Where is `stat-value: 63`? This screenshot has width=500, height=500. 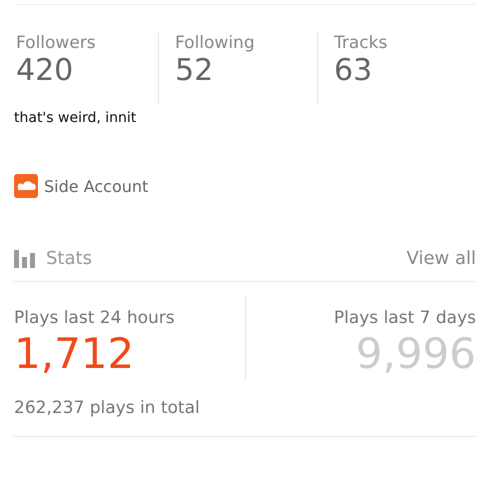 stat-value: 63 is located at coordinates (354, 71).